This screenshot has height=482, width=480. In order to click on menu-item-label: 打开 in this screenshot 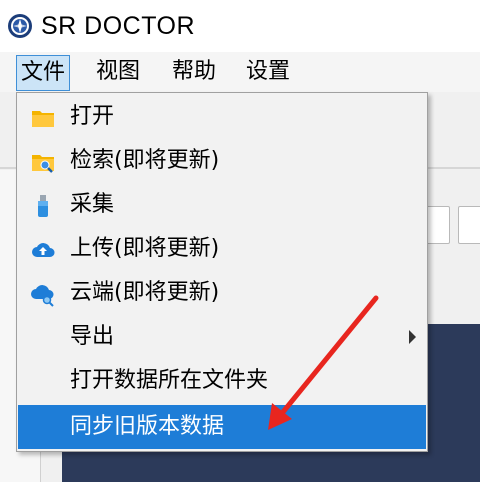, I will do `click(92, 116)`.